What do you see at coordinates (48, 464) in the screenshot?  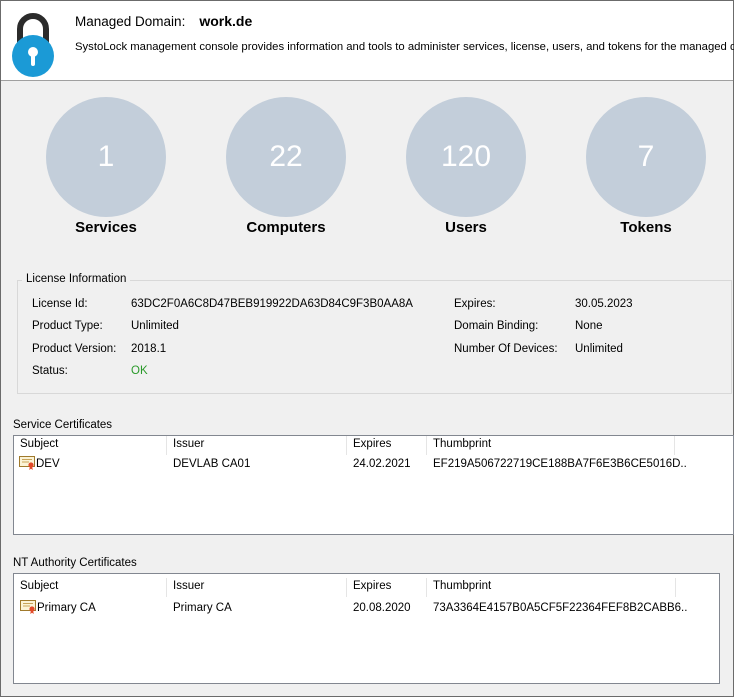 I see `cell-subject-text: DEV` at bounding box center [48, 464].